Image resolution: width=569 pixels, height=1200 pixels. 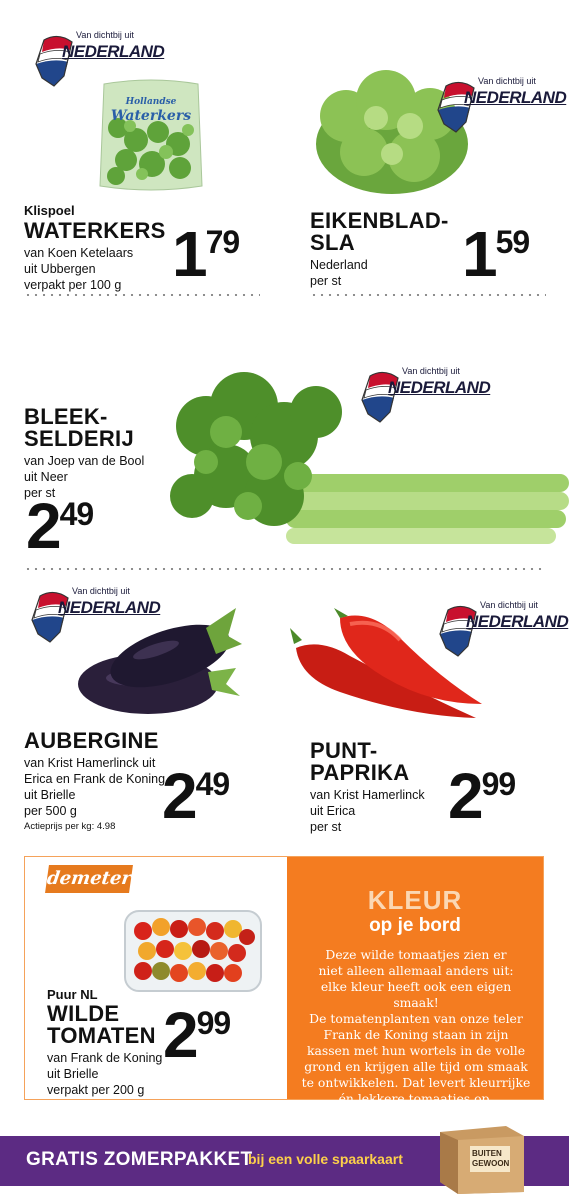 What do you see at coordinates (50, 795) in the screenshot?
I see `product-desc-3: uit Brielle` at bounding box center [50, 795].